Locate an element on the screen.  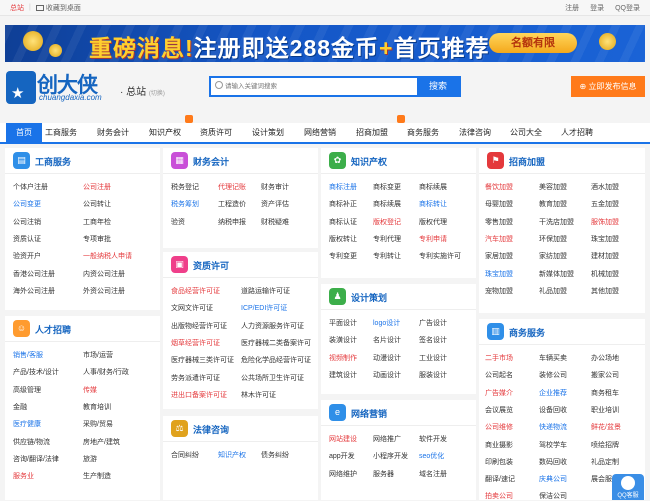
category-link: 印刷包装 is located at coordinates (499, 462).